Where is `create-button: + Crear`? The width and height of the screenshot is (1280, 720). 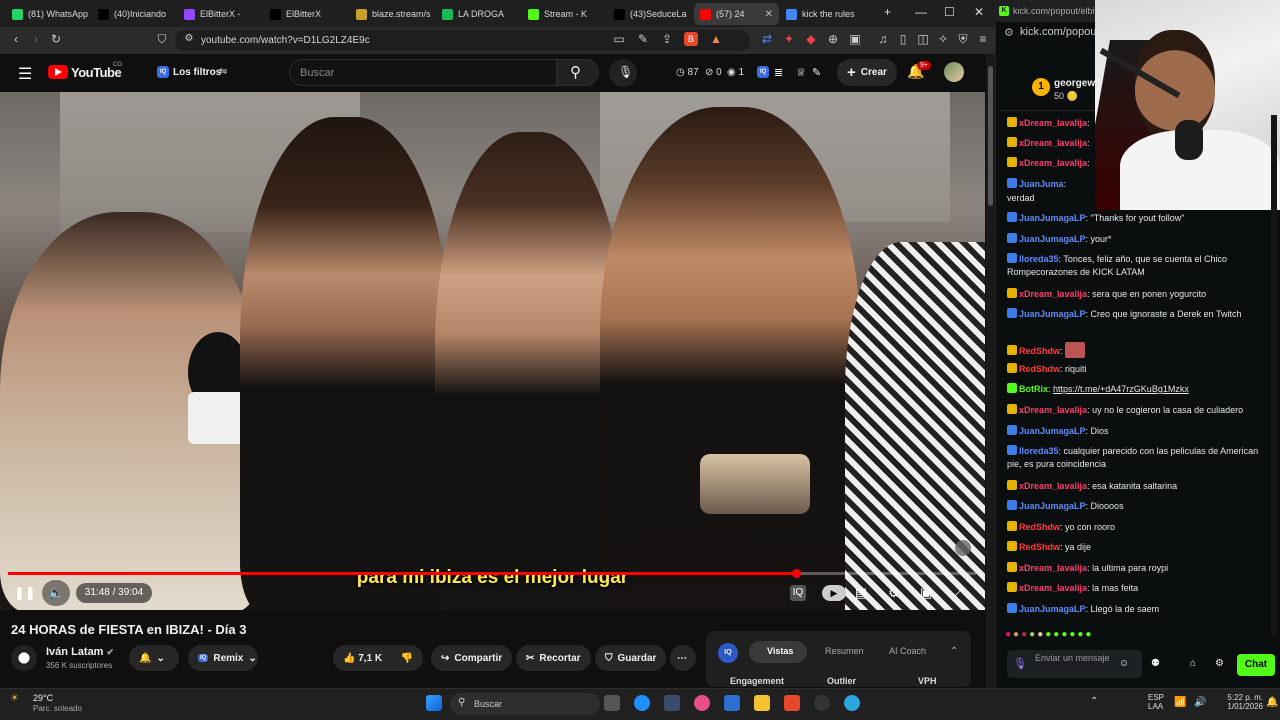
create-button: + Crear is located at coordinates (867, 72).